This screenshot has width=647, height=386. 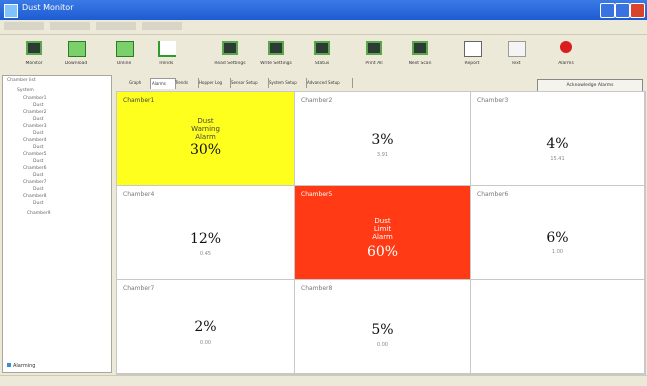 I want to click on toolbar-button-trends: Trends, so click(x=166, y=55).